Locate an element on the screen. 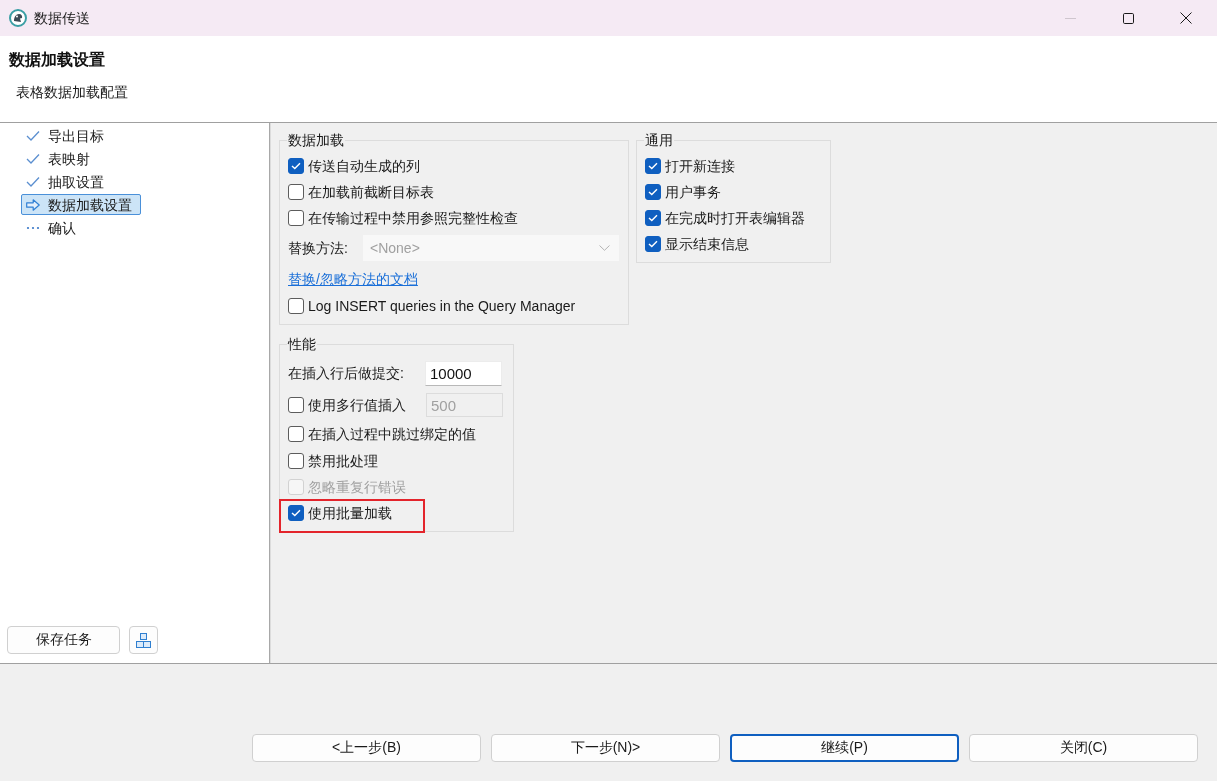 The image size is (1217, 781). app-logo-icon is located at coordinates (18, 18).